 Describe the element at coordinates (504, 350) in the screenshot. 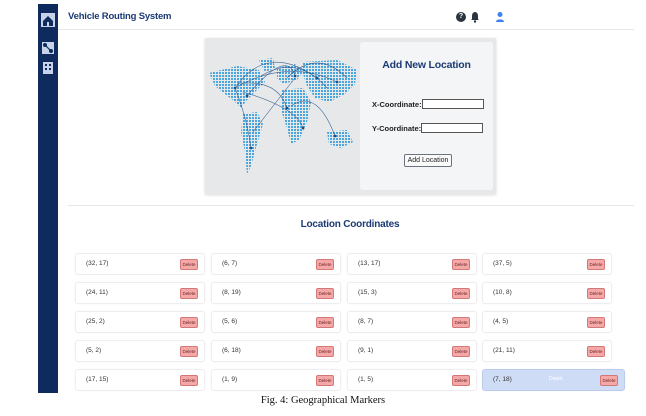

I see `location-coordinate: (21, 11)` at that location.